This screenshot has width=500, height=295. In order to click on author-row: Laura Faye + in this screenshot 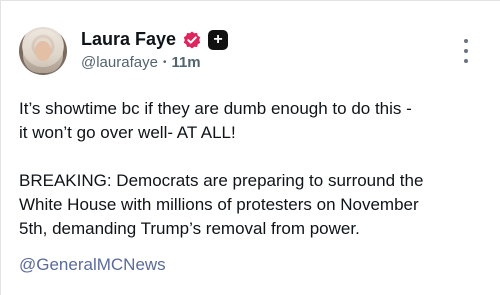, I will do `click(155, 39)`.